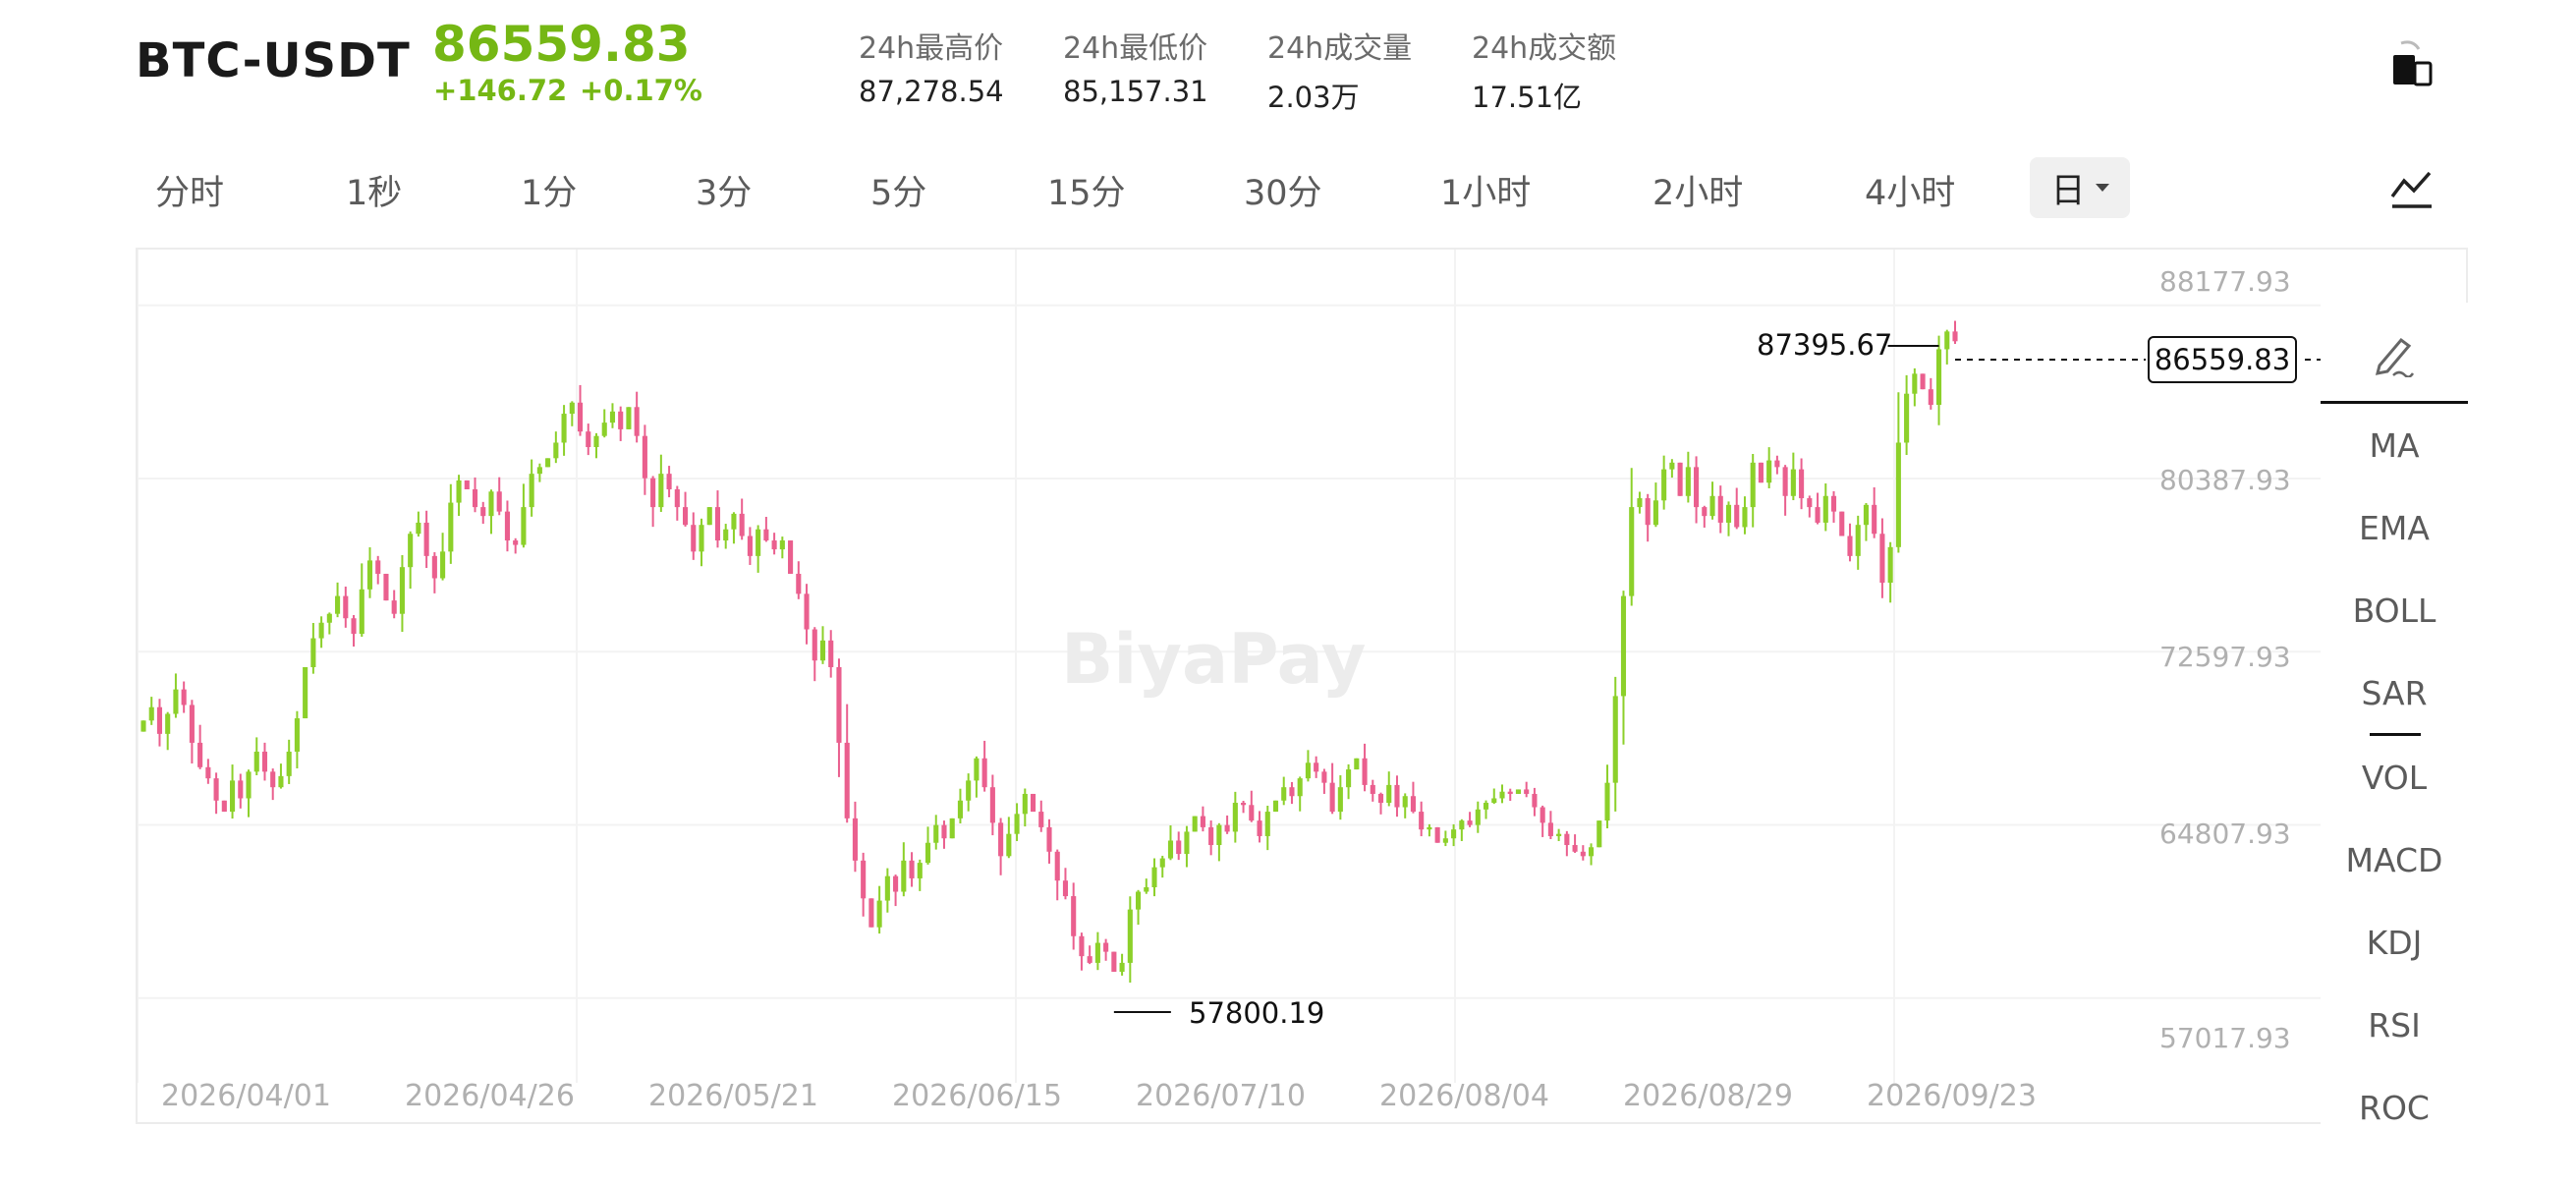 The image size is (2576, 1185). What do you see at coordinates (931, 49) in the screenshot?
I see `stat-high-label: 24h最高价` at bounding box center [931, 49].